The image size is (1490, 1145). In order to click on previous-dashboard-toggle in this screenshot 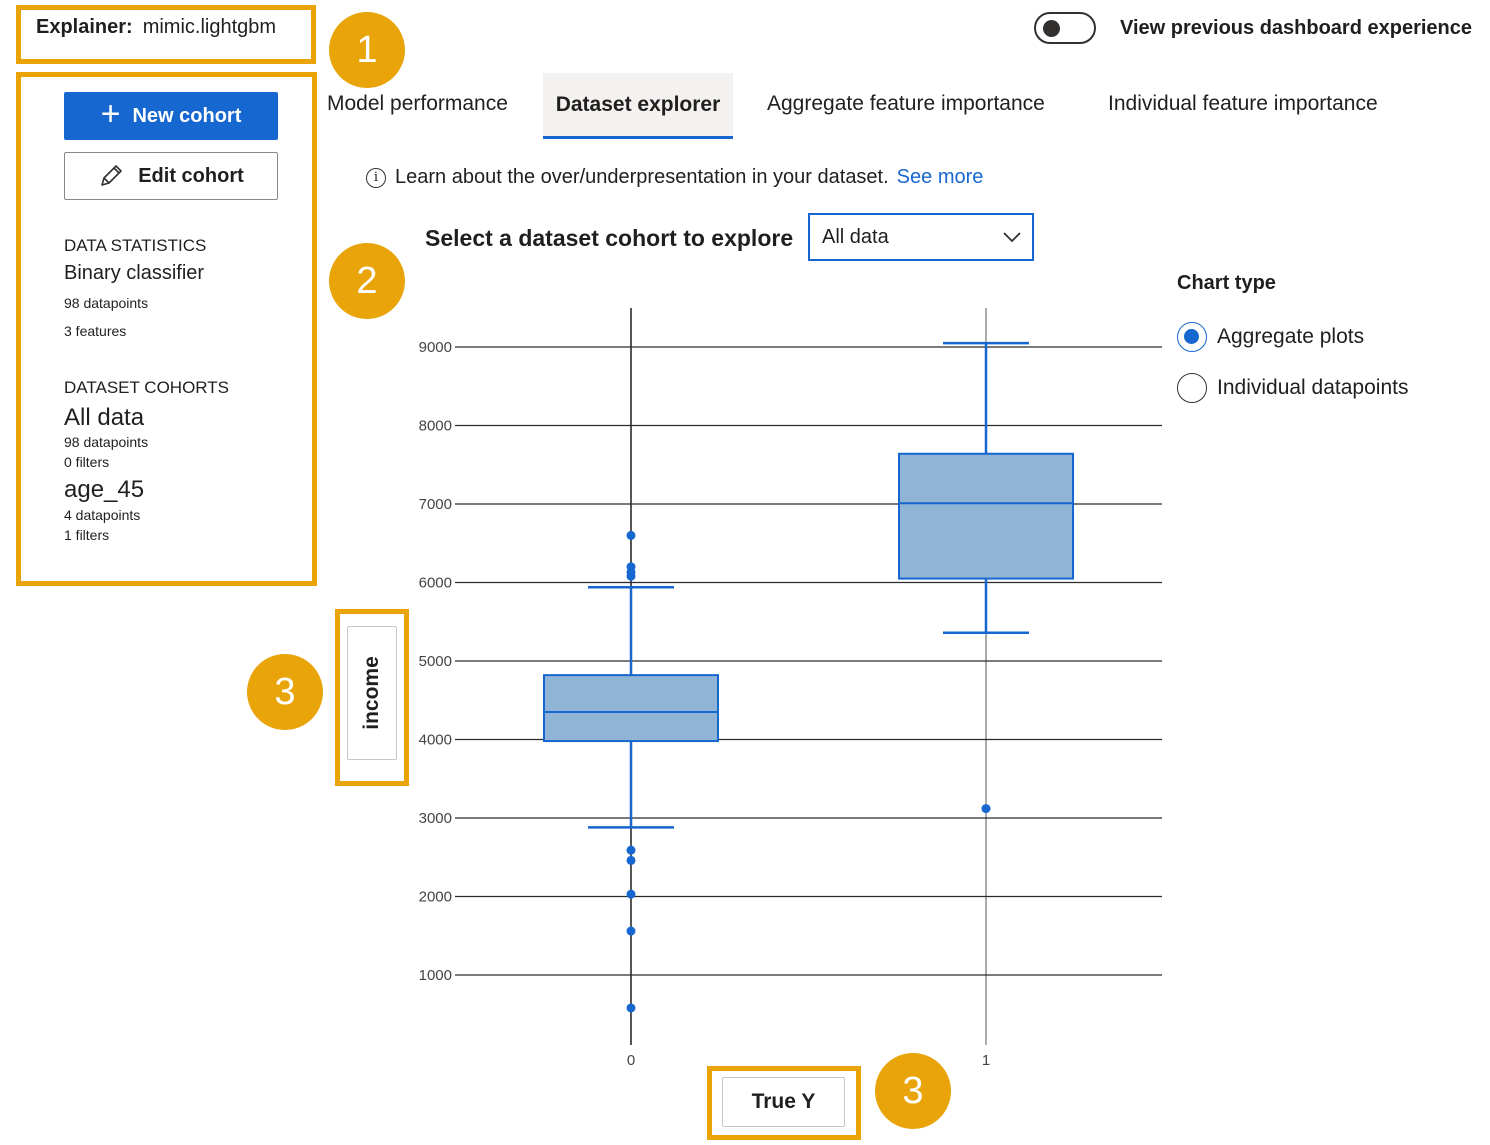, I will do `click(1065, 28)`.